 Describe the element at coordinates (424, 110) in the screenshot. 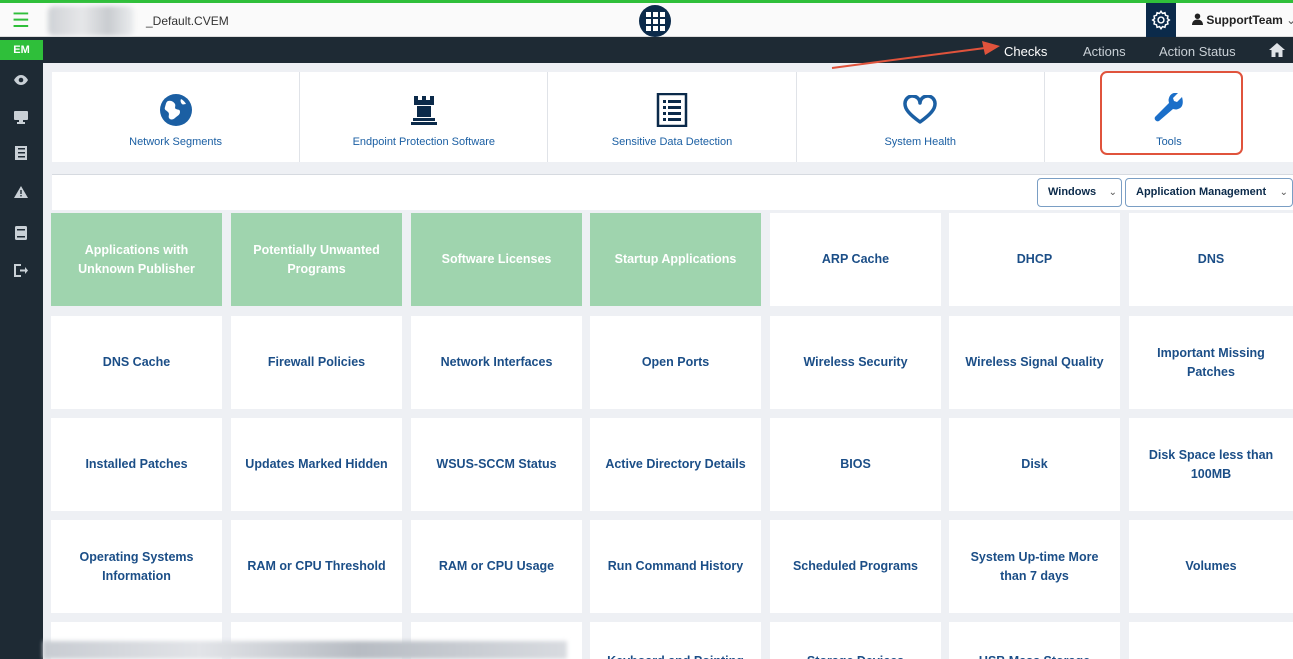

I see `rook-icon` at that location.